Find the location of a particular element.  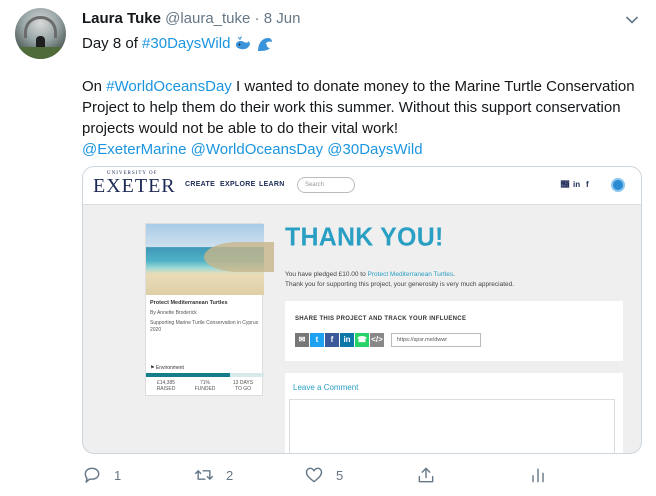

mention-exetermarine: @ExeterMarine is located at coordinates (134, 149).